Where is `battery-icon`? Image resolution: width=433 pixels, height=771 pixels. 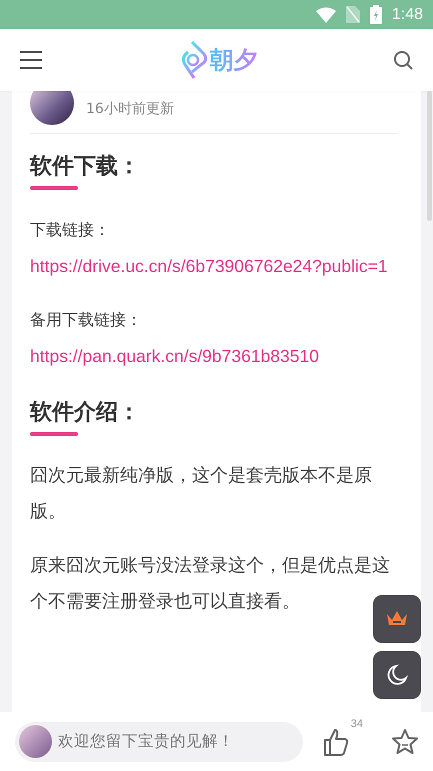
battery-icon is located at coordinates (376, 14).